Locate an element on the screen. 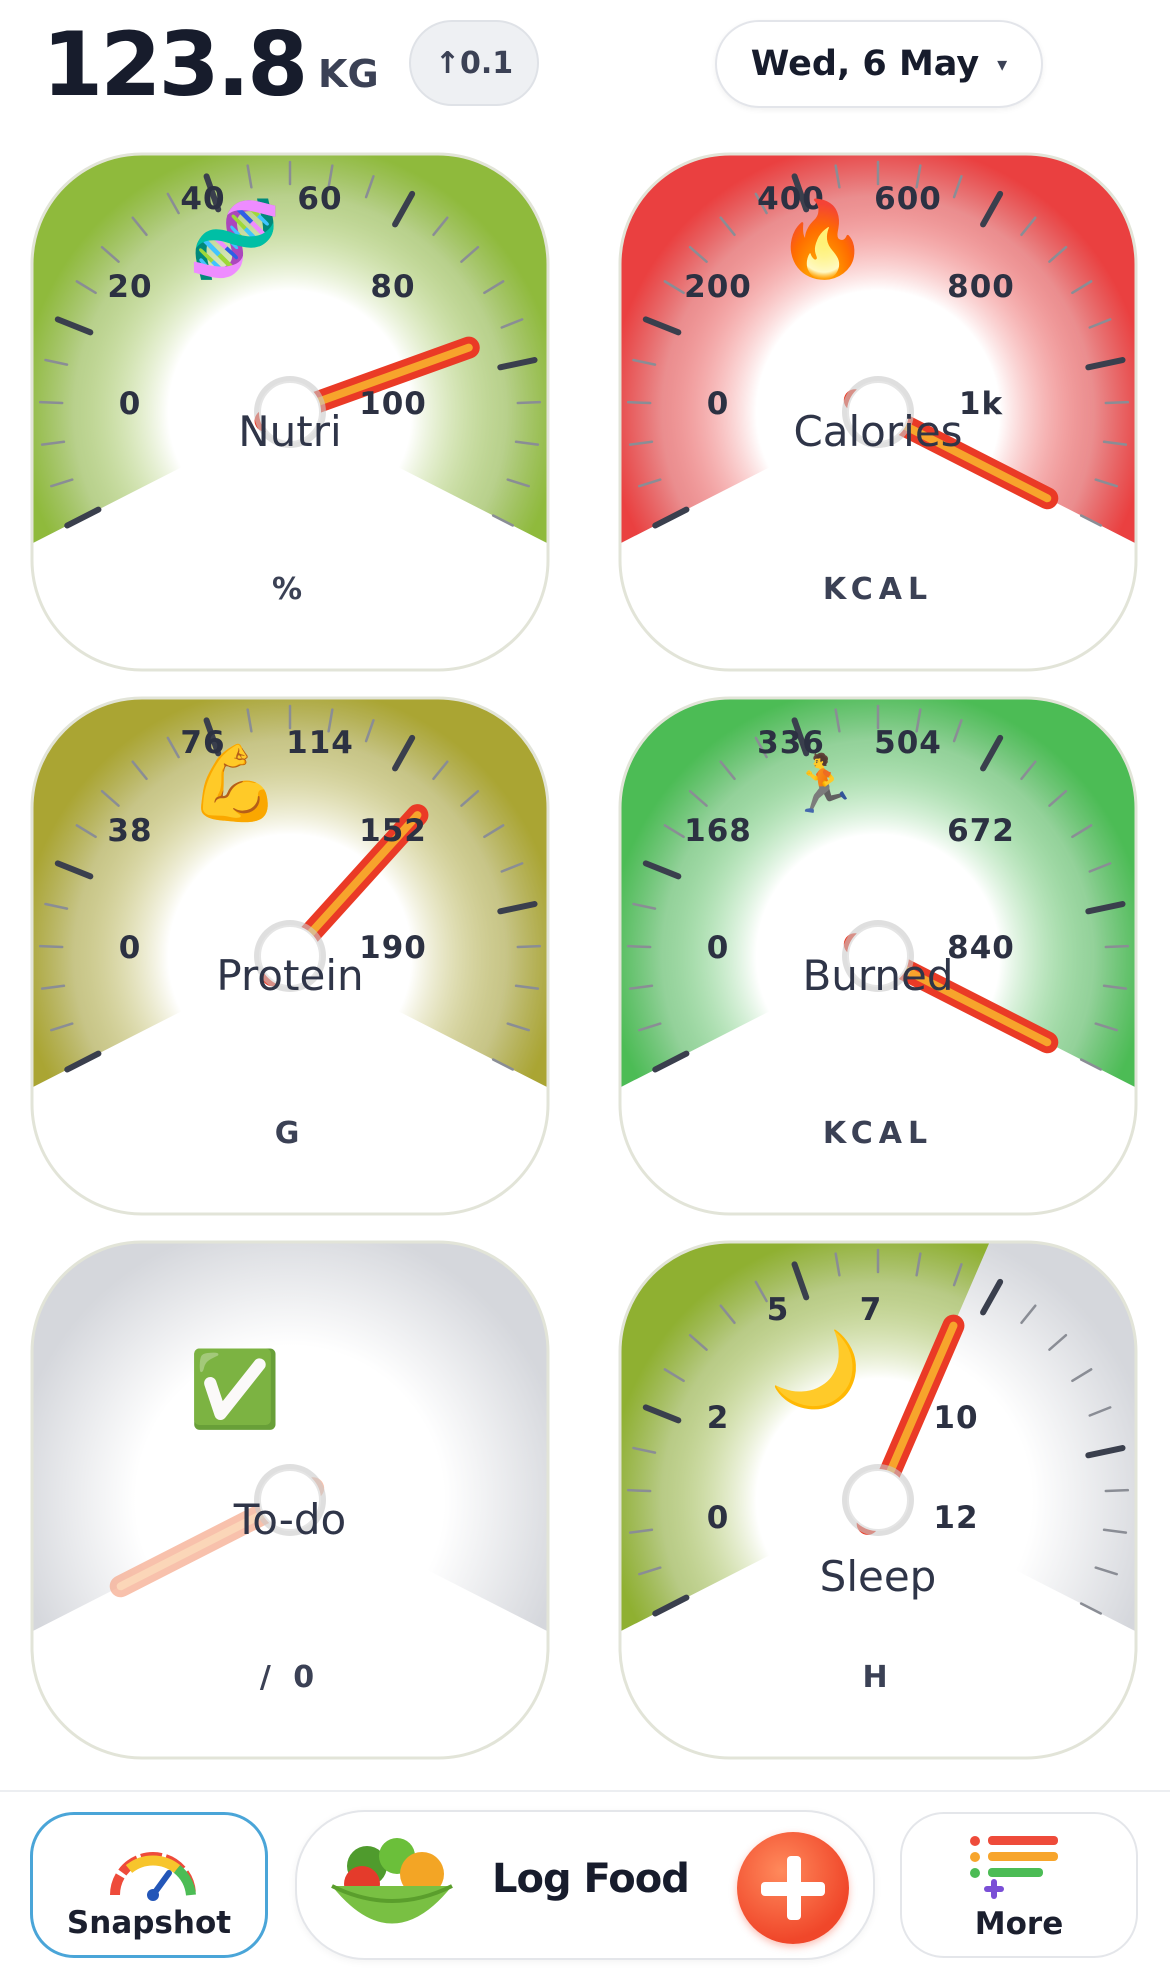 This screenshot has height=1971, width=1170. tick-label: 80 is located at coordinates (393, 287).